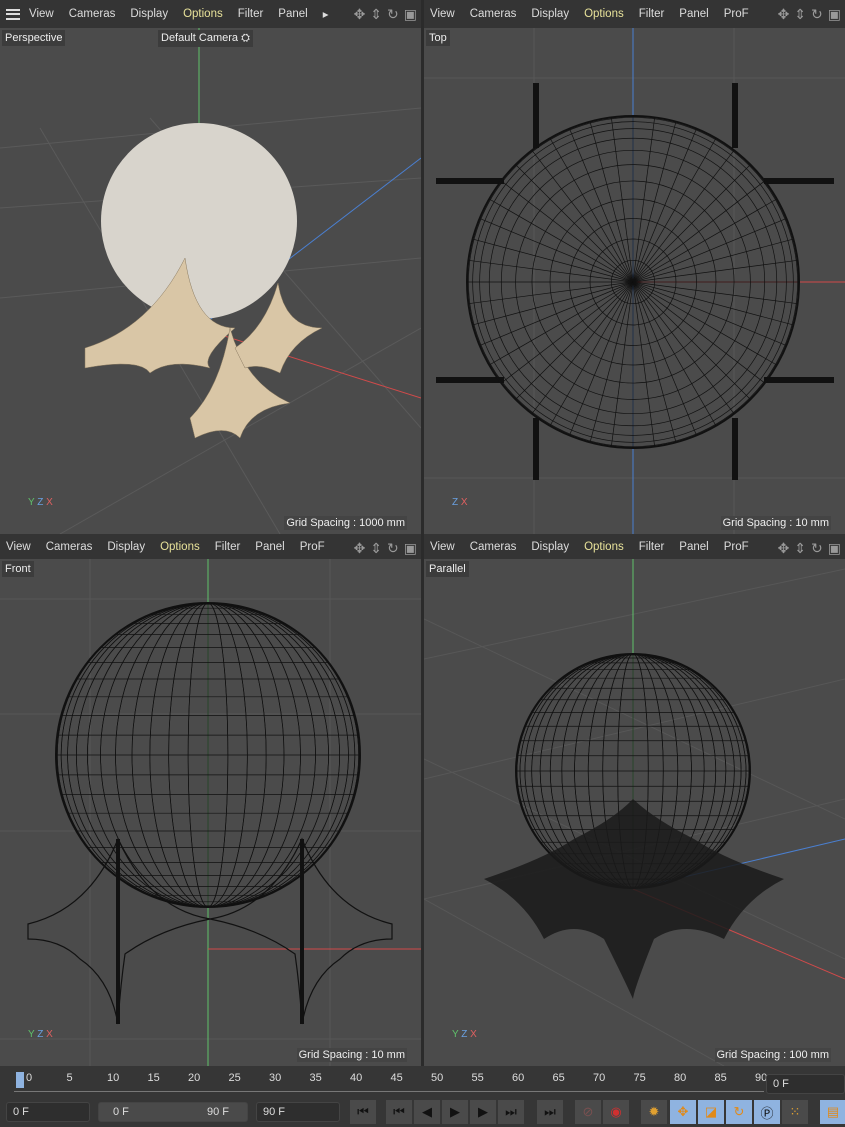 The width and height of the screenshot is (845, 1127). What do you see at coordinates (40, 1034) in the screenshot?
I see `axis-gizmo: Y Z X` at bounding box center [40, 1034].